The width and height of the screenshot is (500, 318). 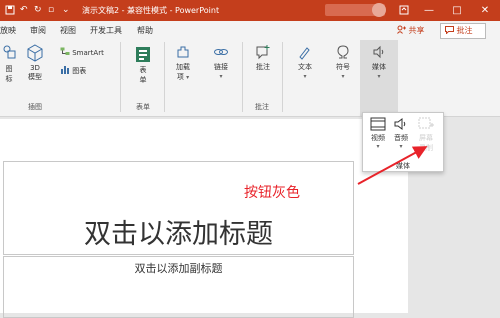 What do you see at coordinates (188, 77) in the screenshot?
I see `addins-dropdown-caret: ▾` at bounding box center [188, 77].